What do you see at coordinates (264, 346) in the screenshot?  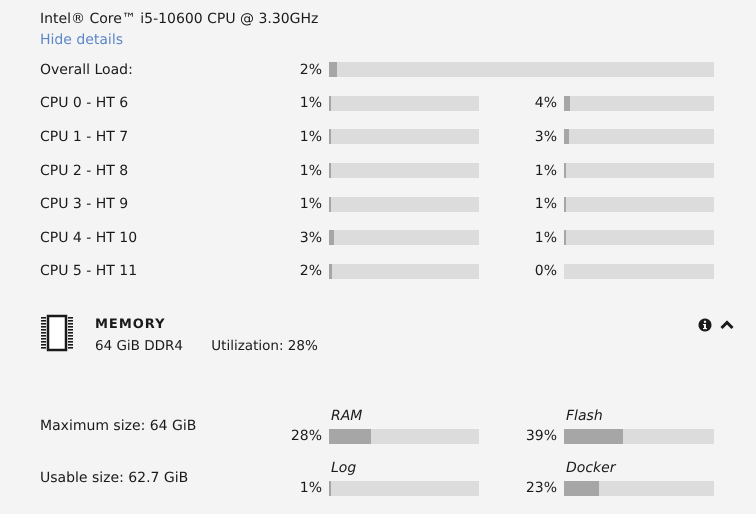 I see `memory-utilization: Utilization: 28%` at bounding box center [264, 346].